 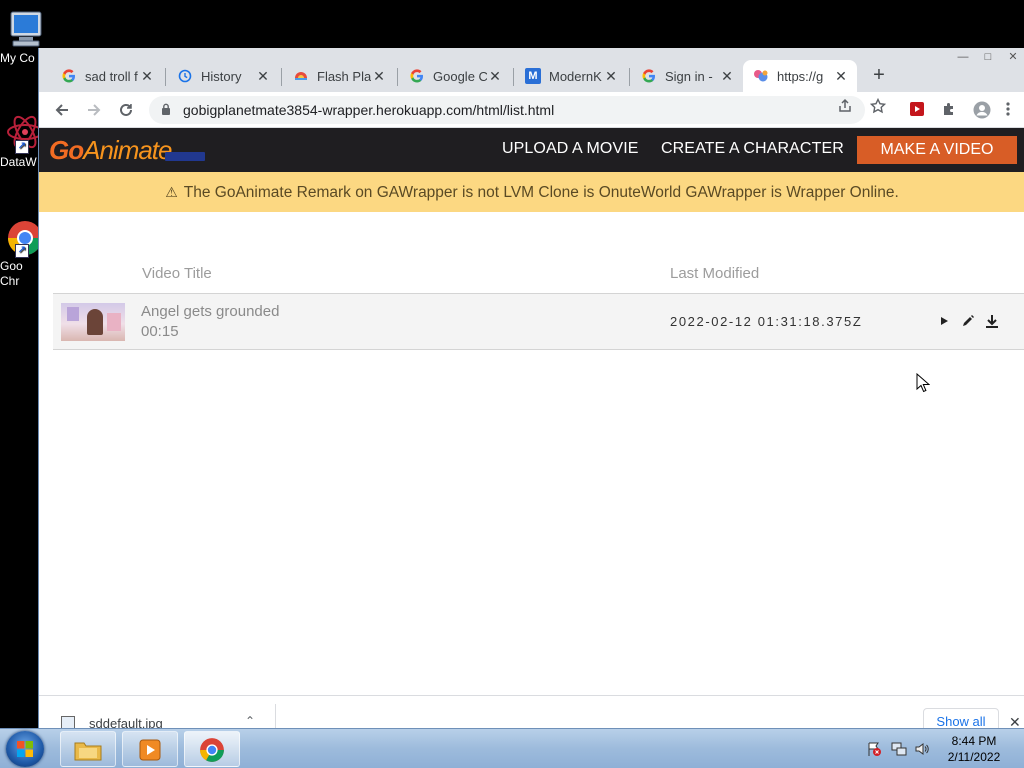 I want to click on tab-modernk: M ModernK ✕, so click(x=571, y=76).